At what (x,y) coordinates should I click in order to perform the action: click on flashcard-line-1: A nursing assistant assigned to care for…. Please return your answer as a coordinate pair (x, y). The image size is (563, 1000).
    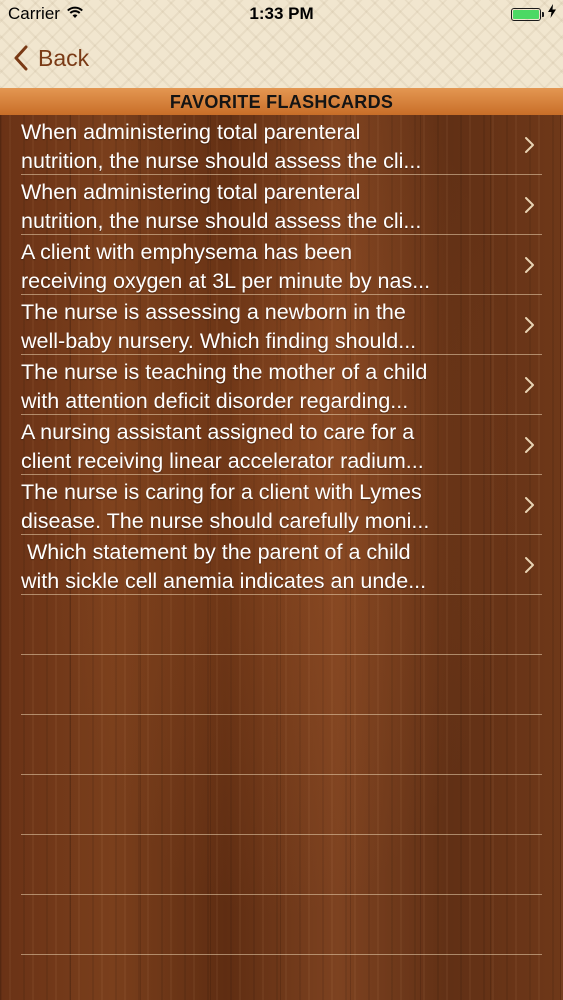
    Looking at the image, I should click on (218, 432).